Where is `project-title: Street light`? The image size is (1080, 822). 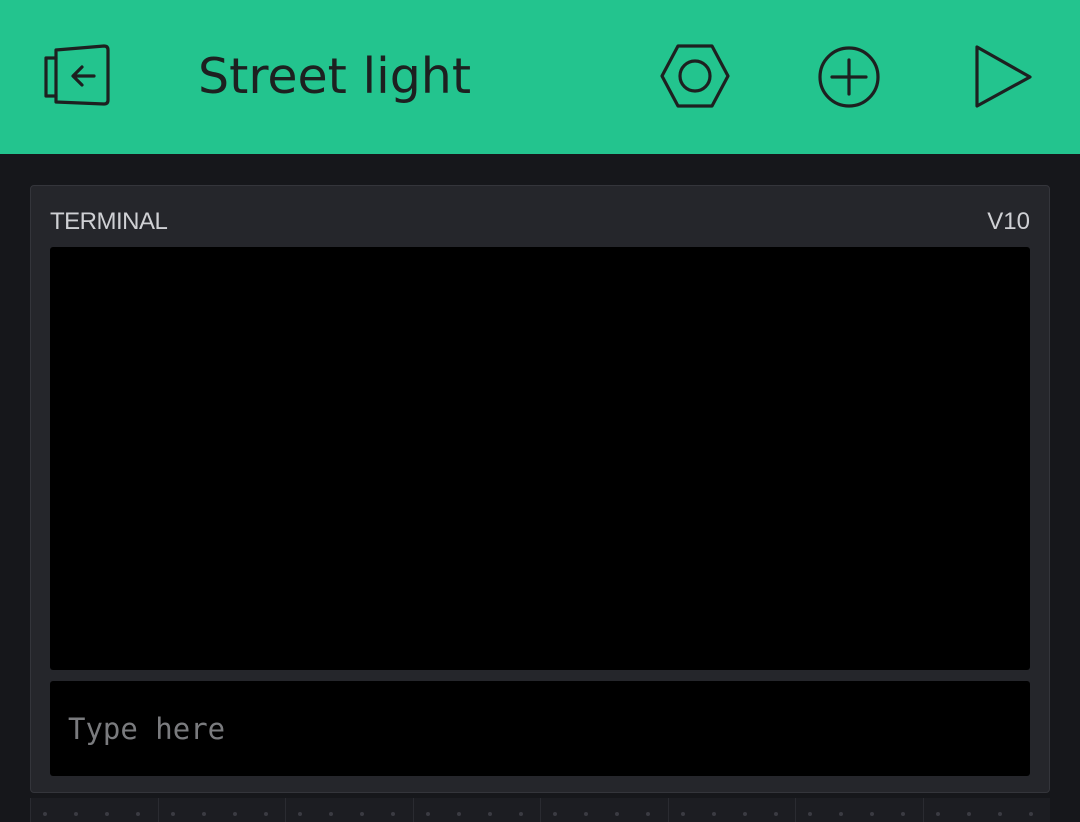
project-title: Street light is located at coordinates (335, 76).